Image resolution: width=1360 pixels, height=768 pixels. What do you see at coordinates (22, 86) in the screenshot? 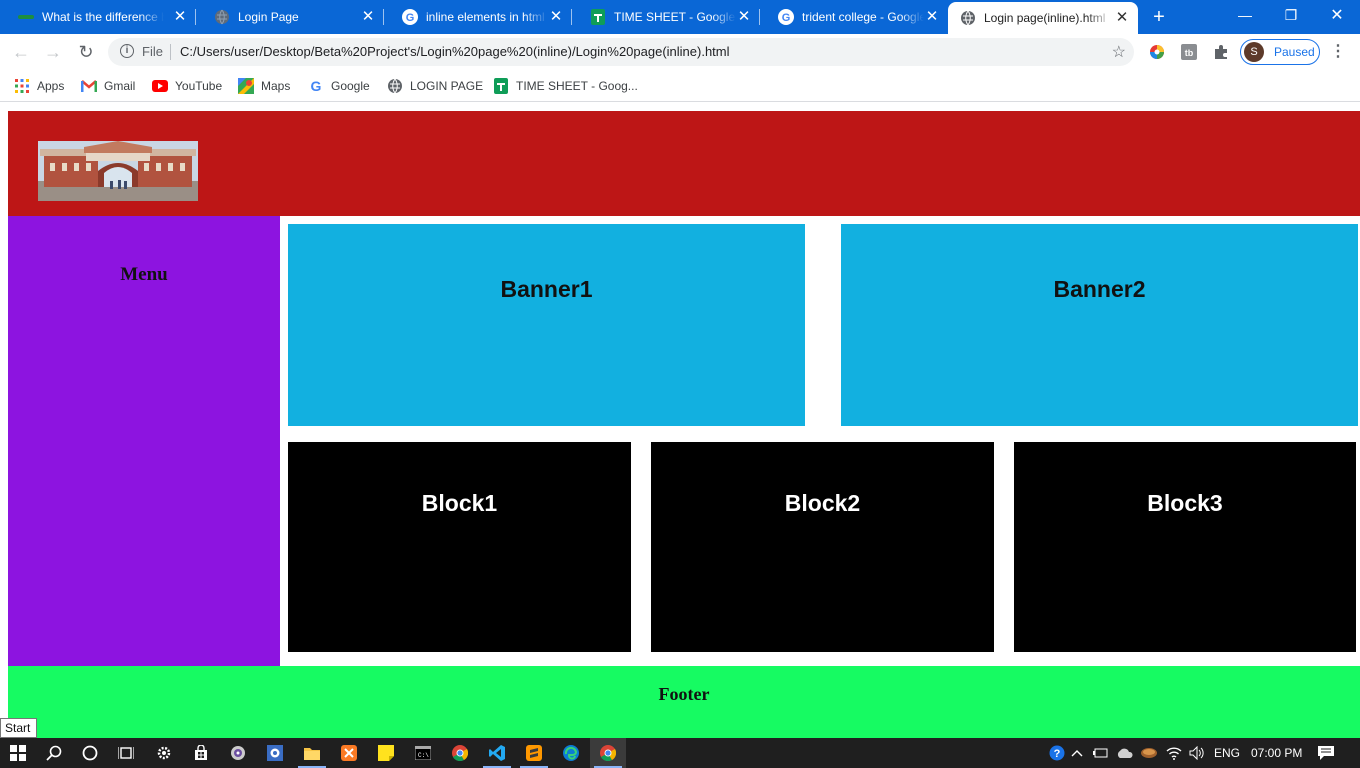
I see `apps-grid-icon` at bounding box center [22, 86].